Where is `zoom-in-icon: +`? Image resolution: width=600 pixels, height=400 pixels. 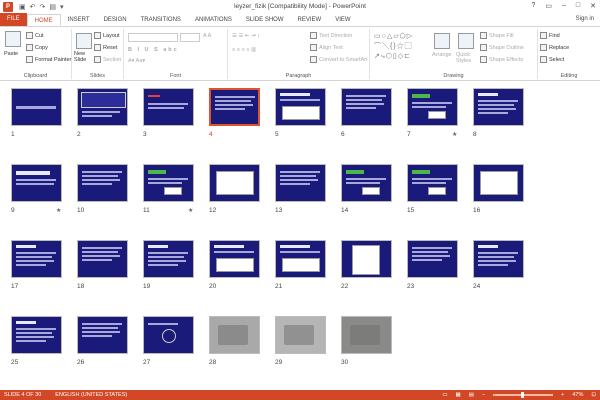
zoom-in-icon: + is located at coordinates (562, 395).